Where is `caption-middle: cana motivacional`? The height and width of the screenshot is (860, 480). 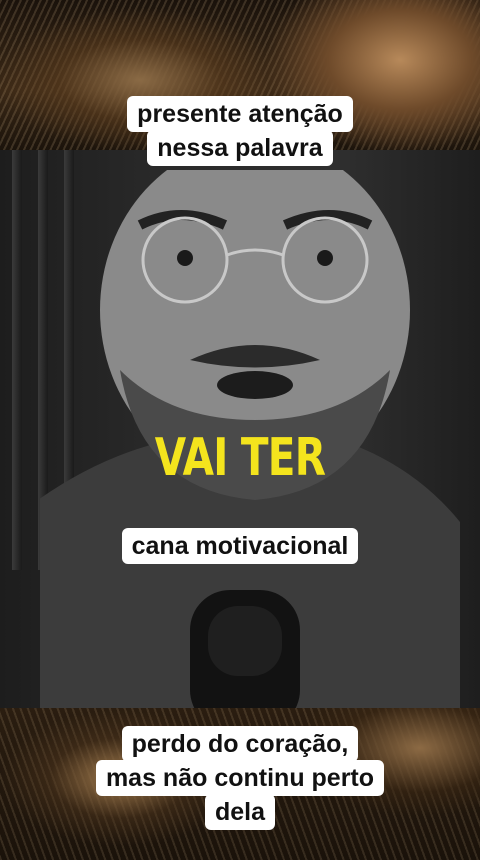
caption-middle: cana motivacional is located at coordinates (240, 546).